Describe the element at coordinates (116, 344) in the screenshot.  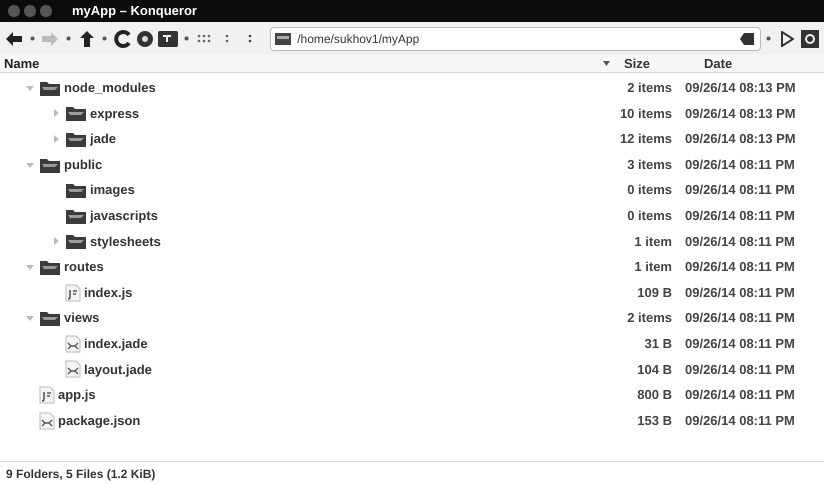
I see `file-name: index.jade` at that location.